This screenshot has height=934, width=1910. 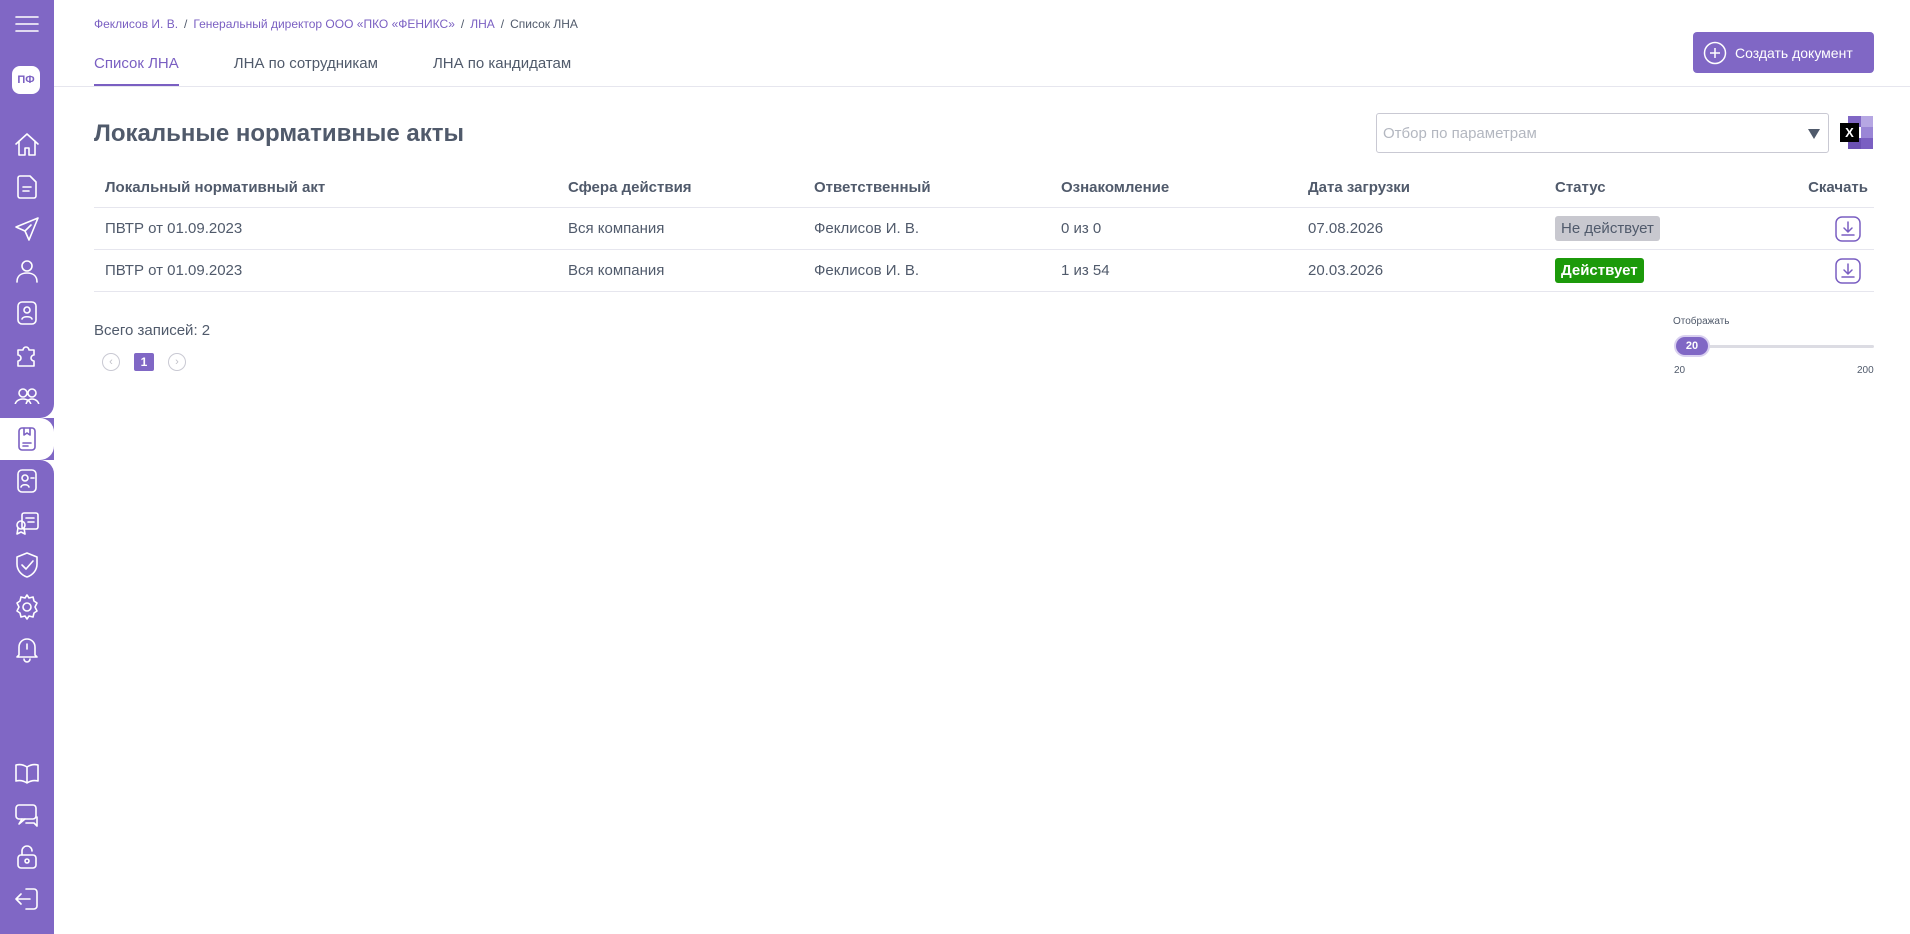 What do you see at coordinates (937, 187) in the screenshot?
I see `column-header: Ответственный` at bounding box center [937, 187].